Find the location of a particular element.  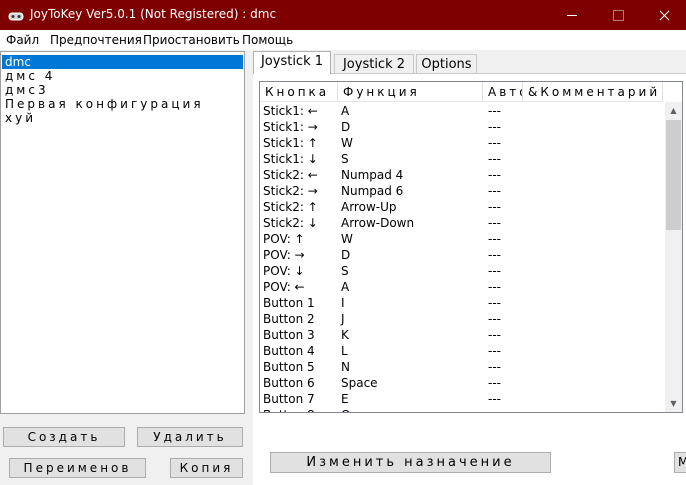

cell-function: Numpad 6 is located at coordinates (372, 191).